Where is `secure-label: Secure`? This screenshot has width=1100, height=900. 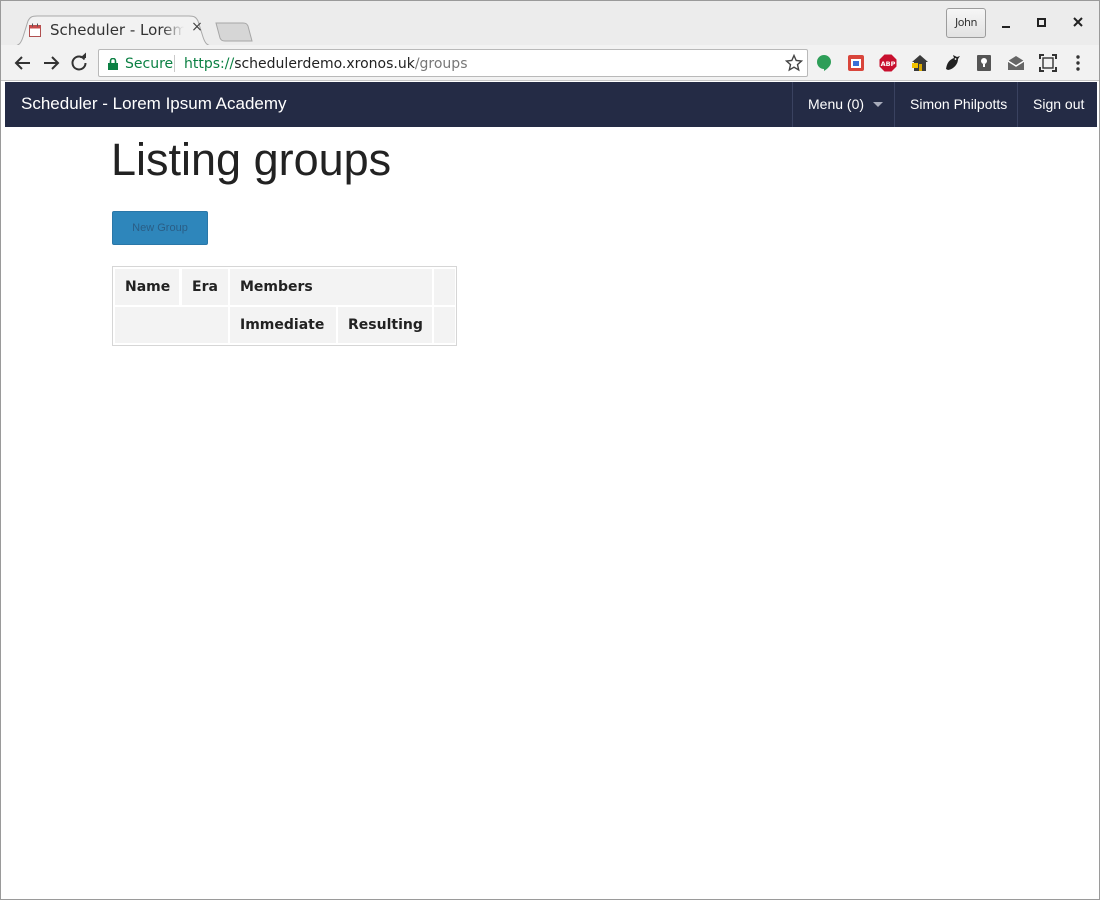 secure-label: Secure is located at coordinates (149, 64).